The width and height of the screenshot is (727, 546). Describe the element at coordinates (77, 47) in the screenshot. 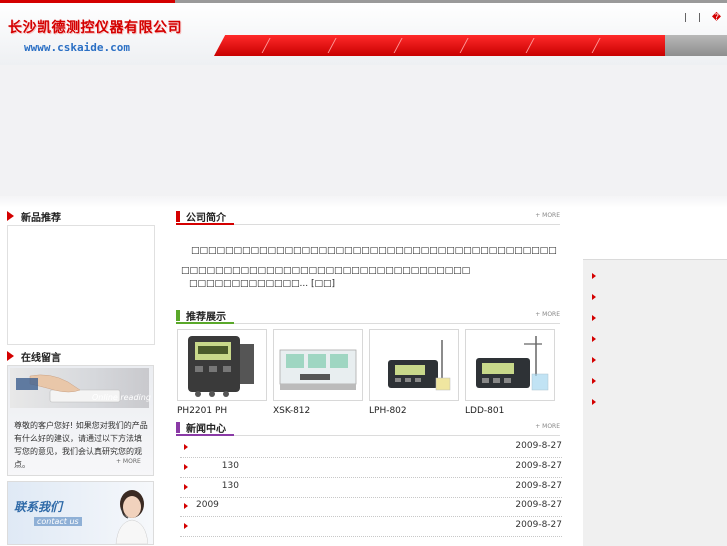

I see `company-website: wwww.cskaide.com` at that location.